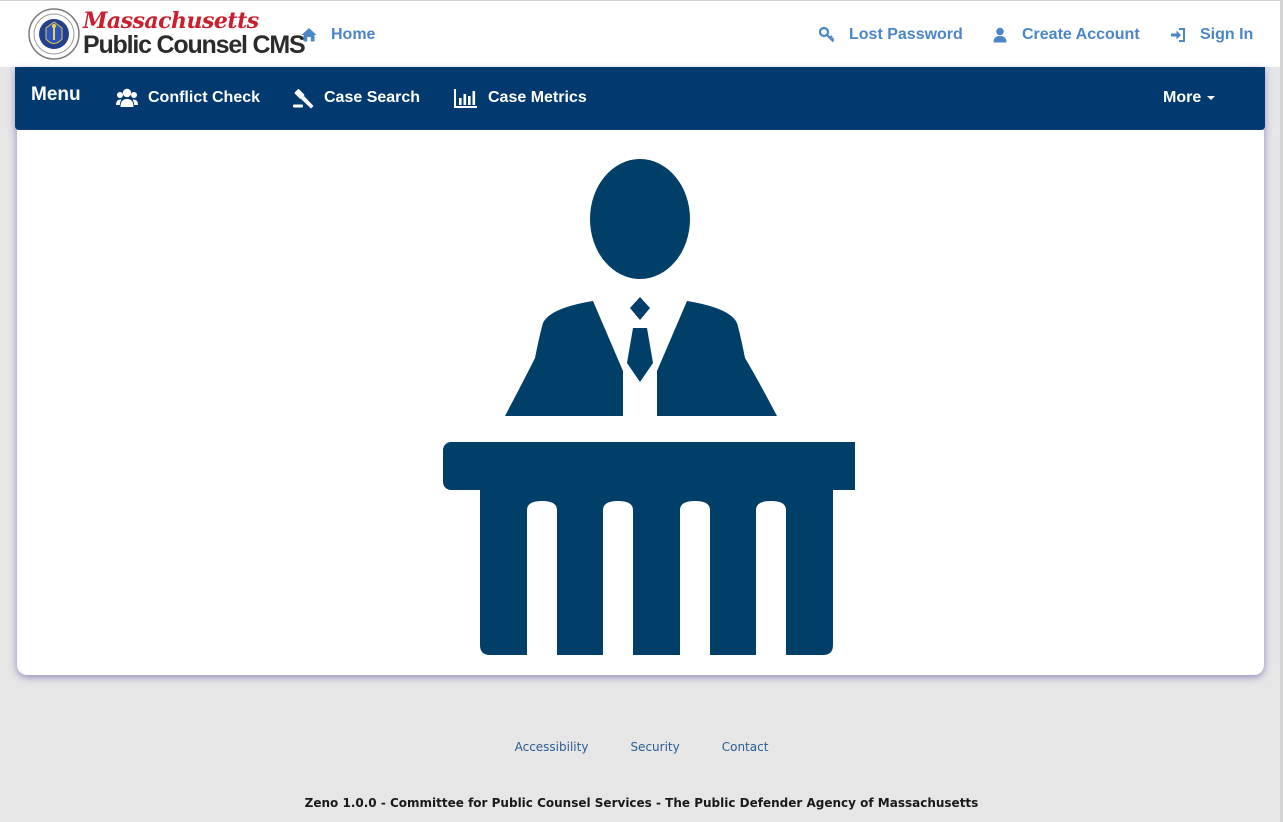 Image resolution: width=1283 pixels, height=822 pixels. I want to click on caret-down-icon, so click(1211, 98).